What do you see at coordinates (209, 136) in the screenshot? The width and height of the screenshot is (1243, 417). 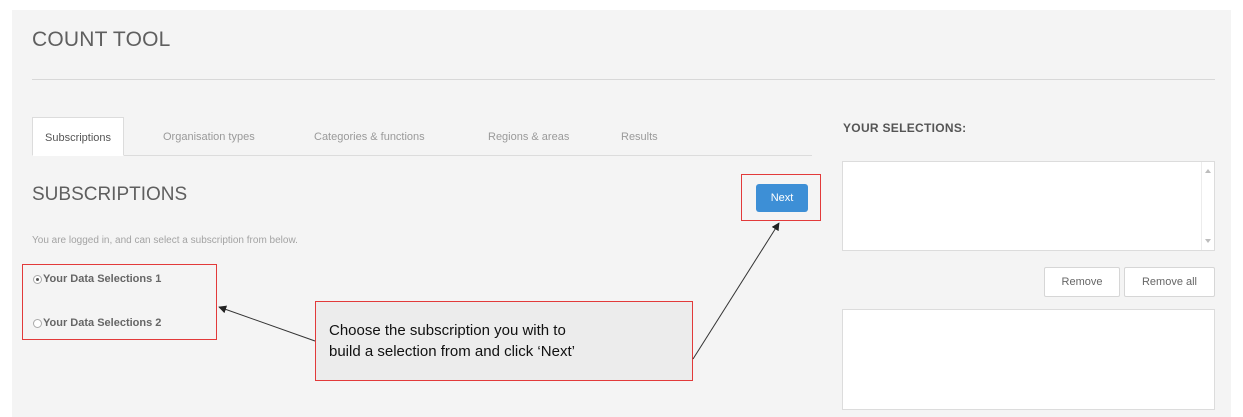 I see `tab-organisation-types: Organisation types` at bounding box center [209, 136].